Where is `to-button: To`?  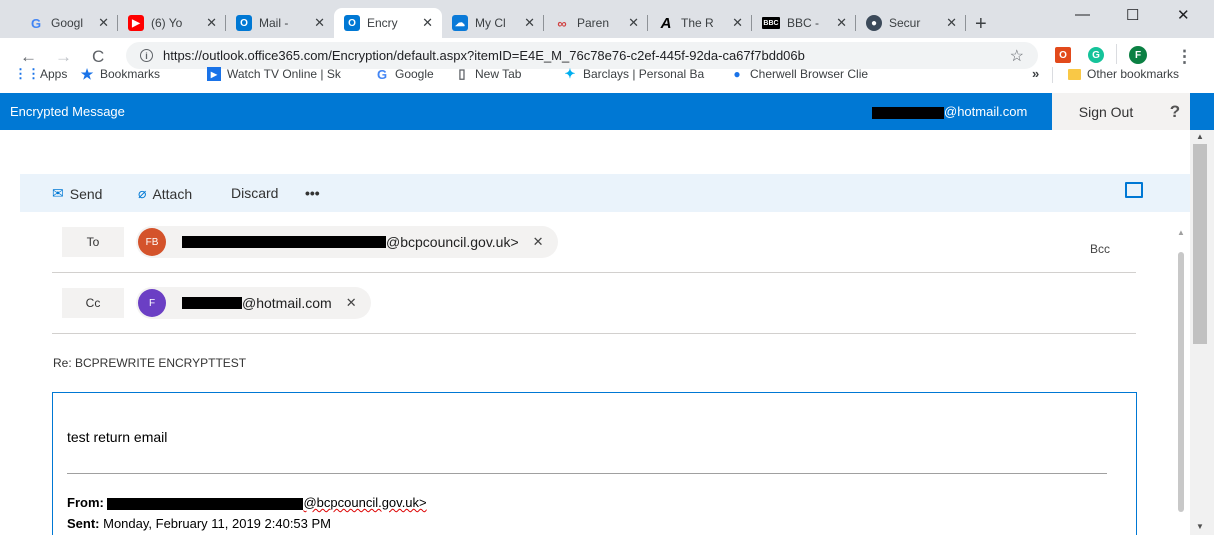
to-button: To is located at coordinates (93, 242).